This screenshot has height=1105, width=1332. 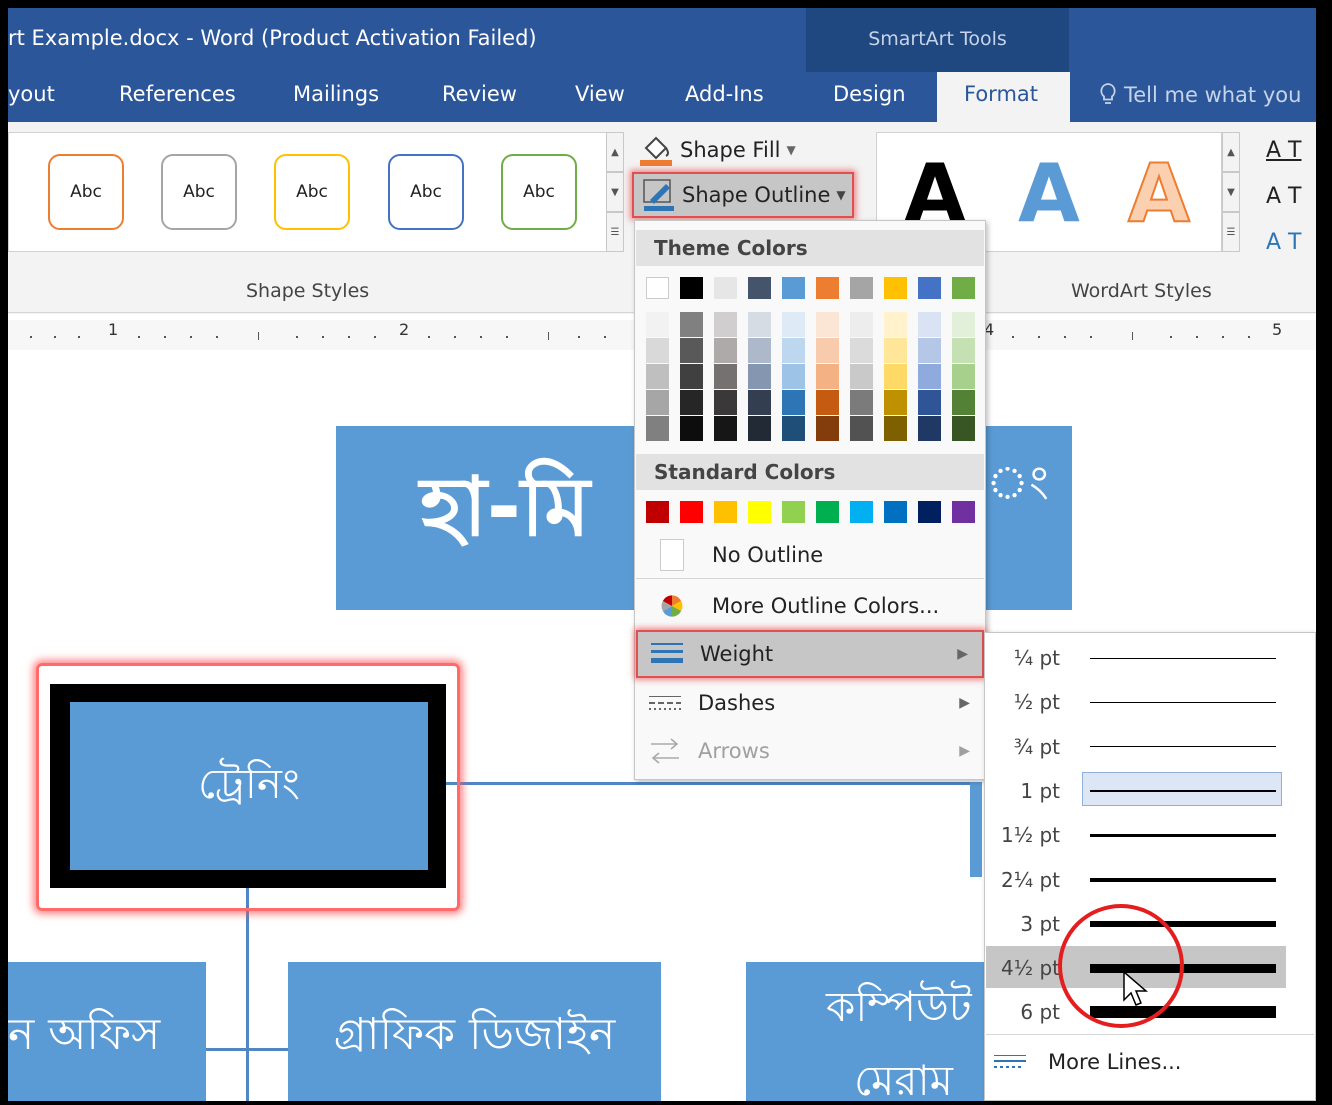 I want to click on tab-layout: yout, so click(x=31, y=94).